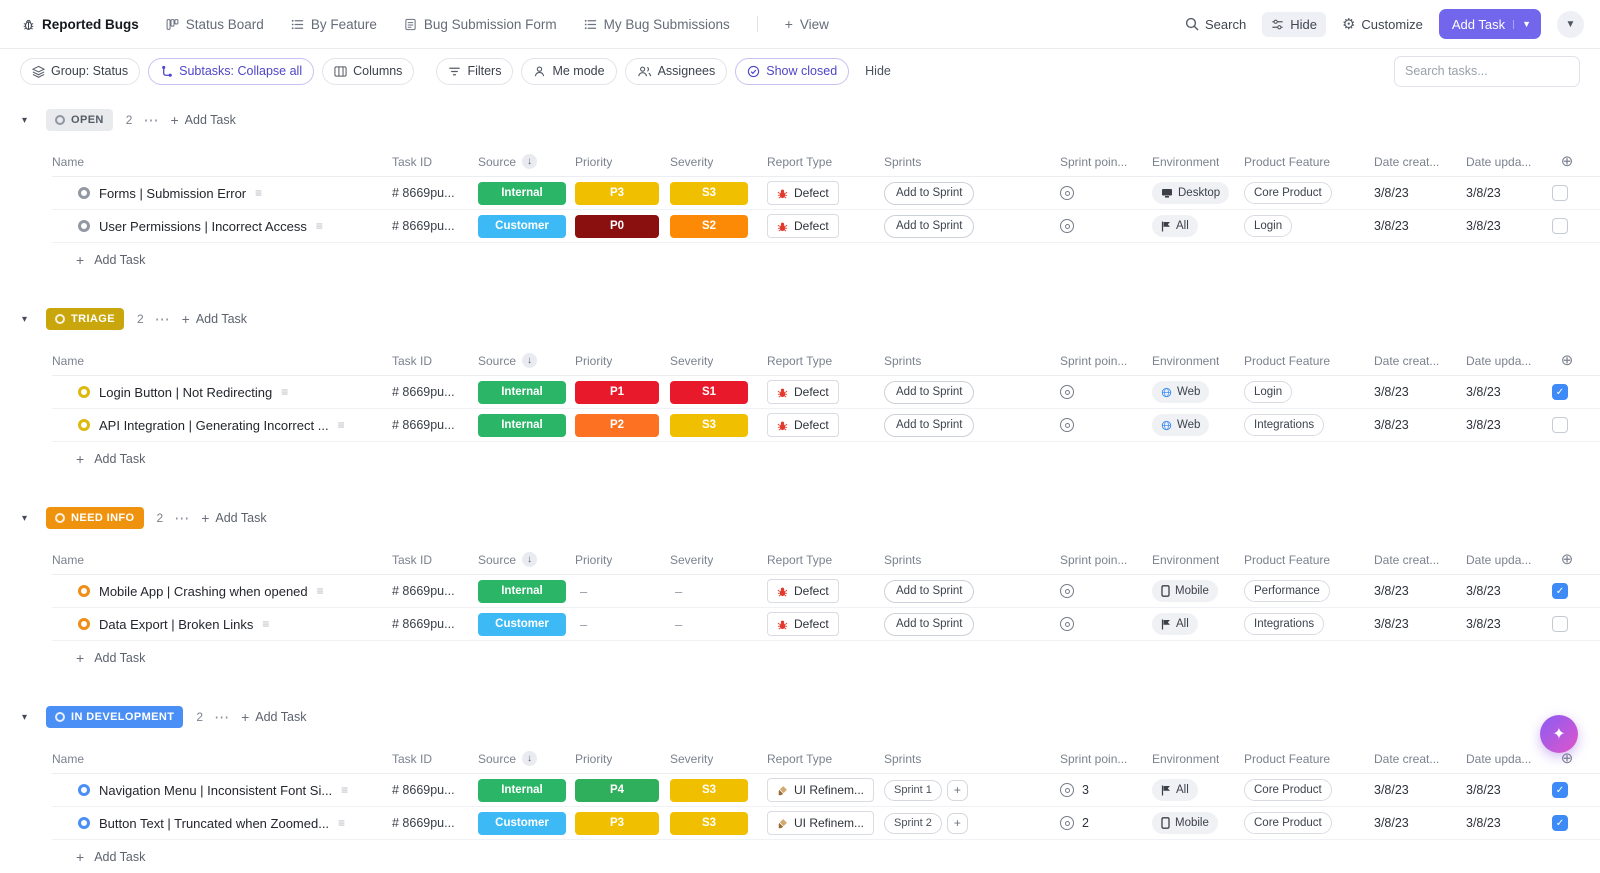 The image size is (1600, 873). What do you see at coordinates (203, 591) in the screenshot?
I see `task-name: Mobile App | Crashing when opened` at bounding box center [203, 591].